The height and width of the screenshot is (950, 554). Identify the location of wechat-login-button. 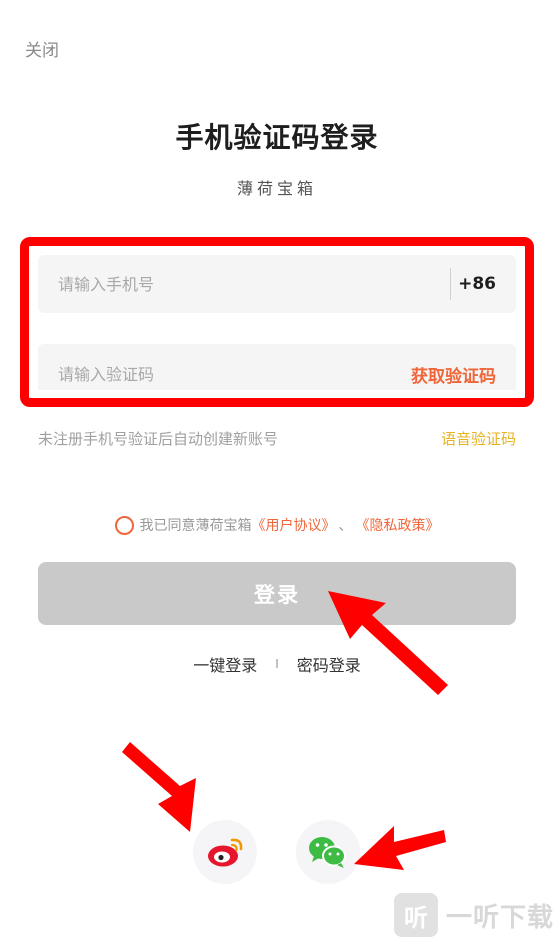
(328, 852).